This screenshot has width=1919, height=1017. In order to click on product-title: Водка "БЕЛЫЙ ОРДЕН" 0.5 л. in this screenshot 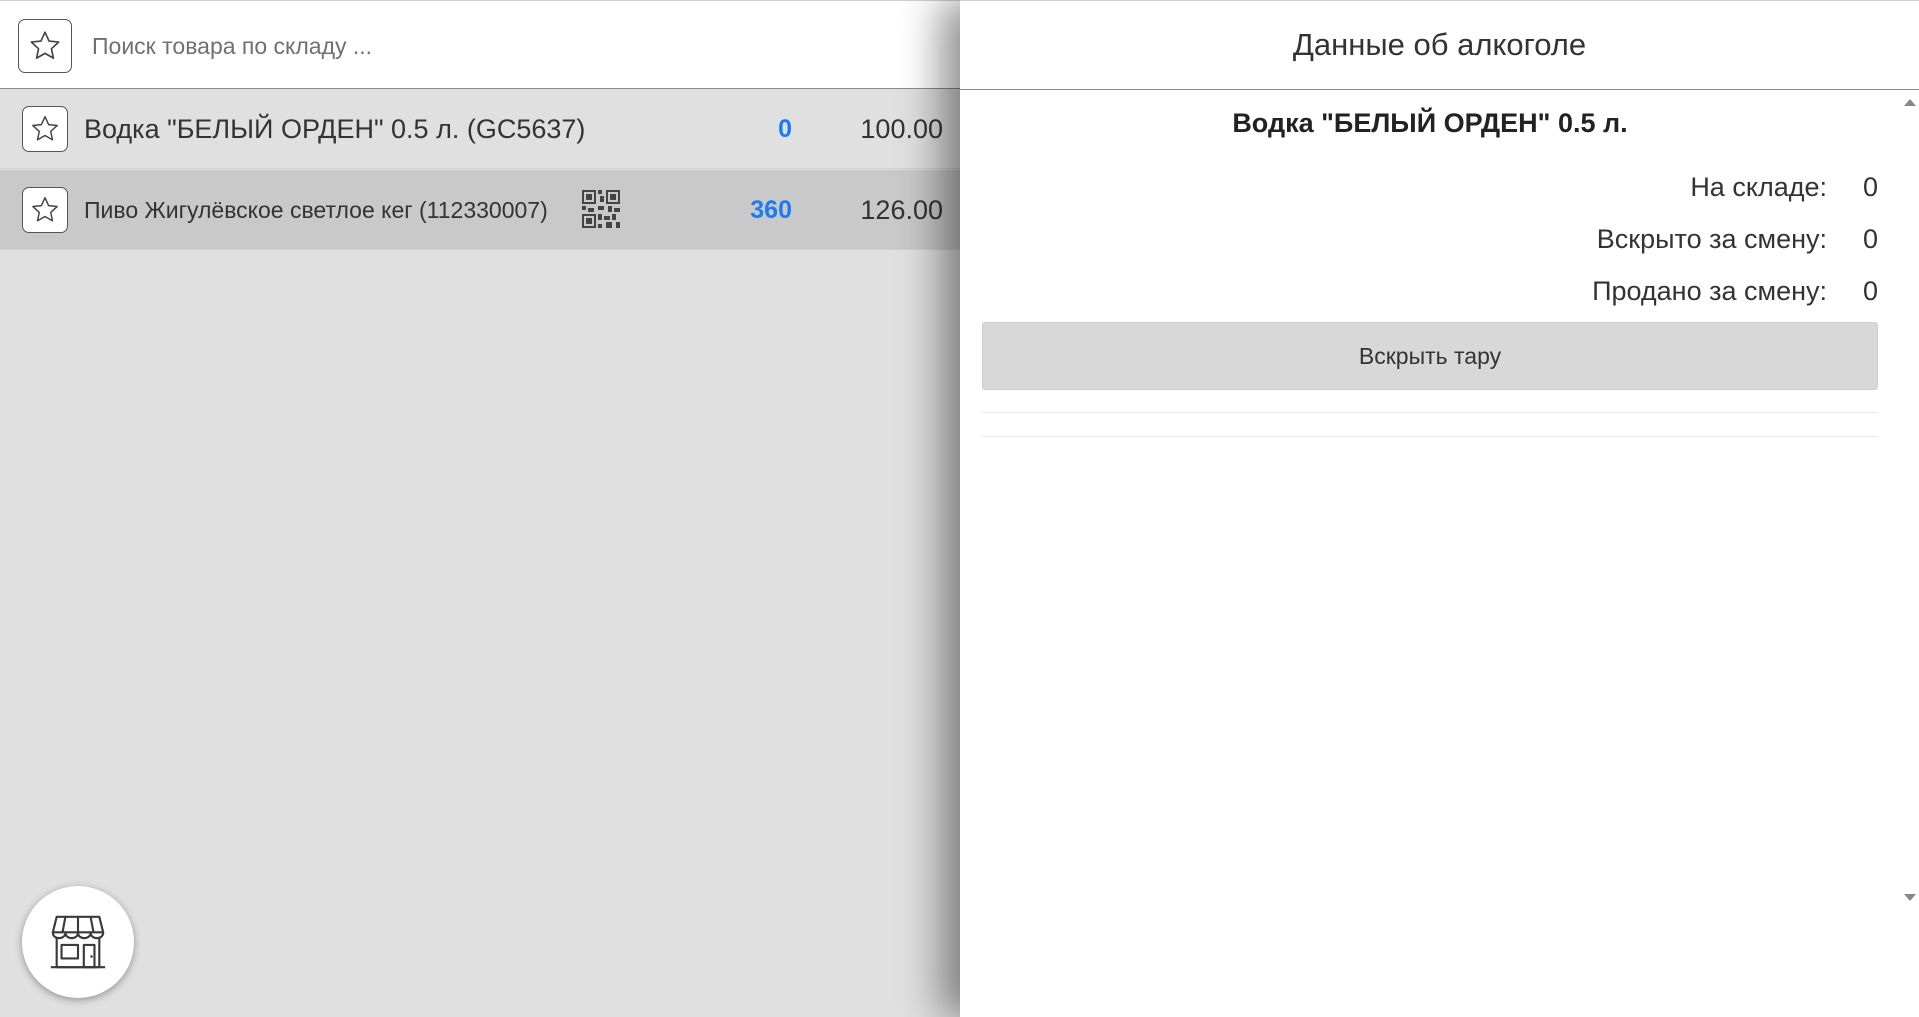, I will do `click(1430, 123)`.